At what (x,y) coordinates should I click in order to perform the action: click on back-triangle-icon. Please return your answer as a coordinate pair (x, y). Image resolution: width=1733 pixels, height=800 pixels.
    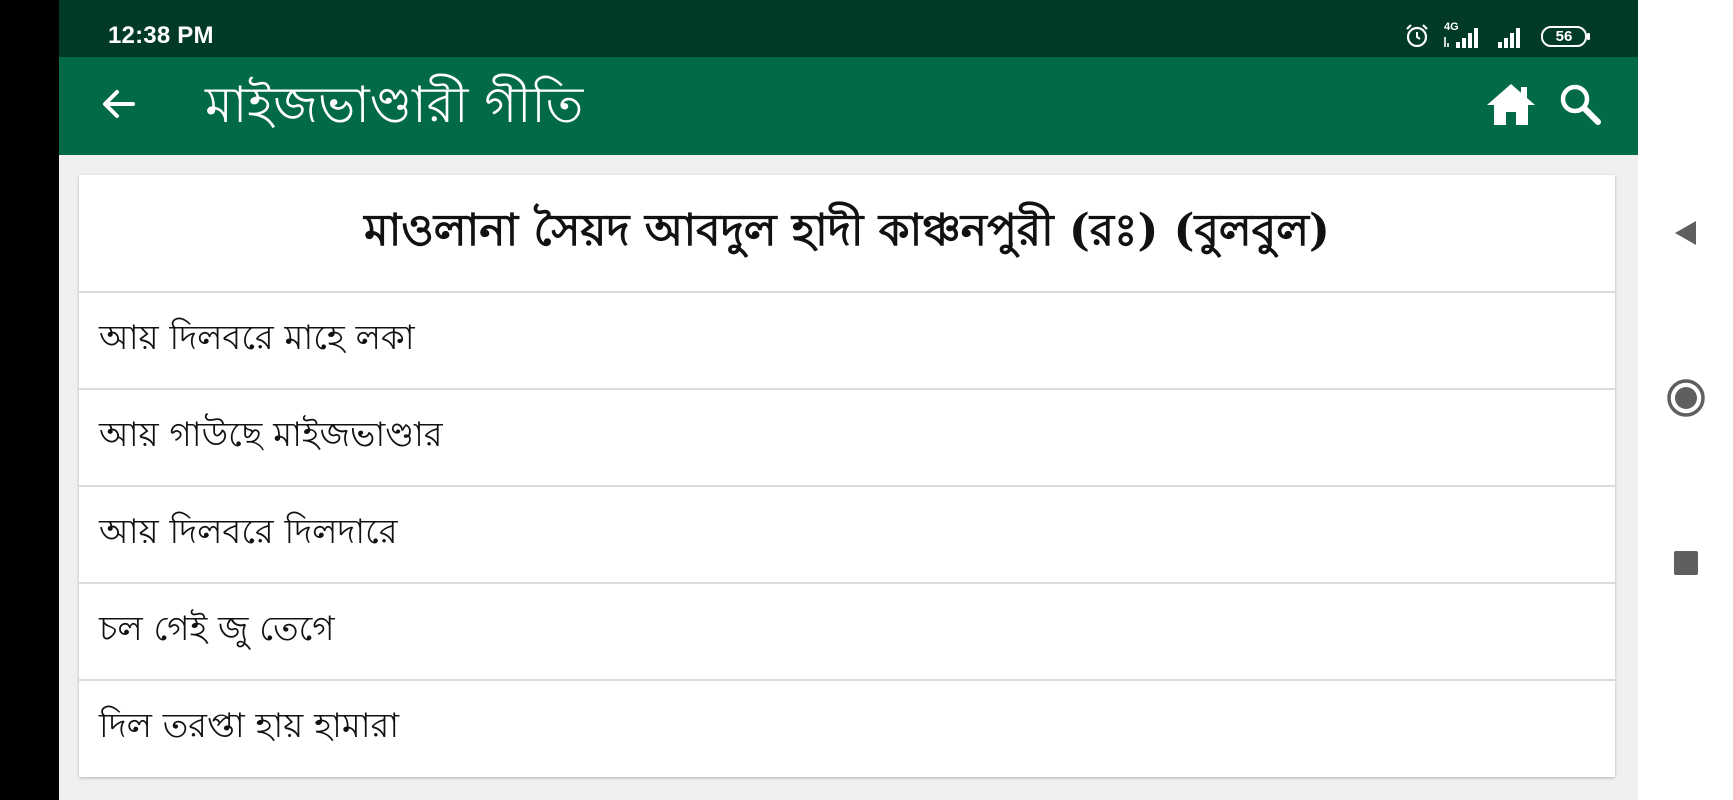
    Looking at the image, I should click on (1686, 235).